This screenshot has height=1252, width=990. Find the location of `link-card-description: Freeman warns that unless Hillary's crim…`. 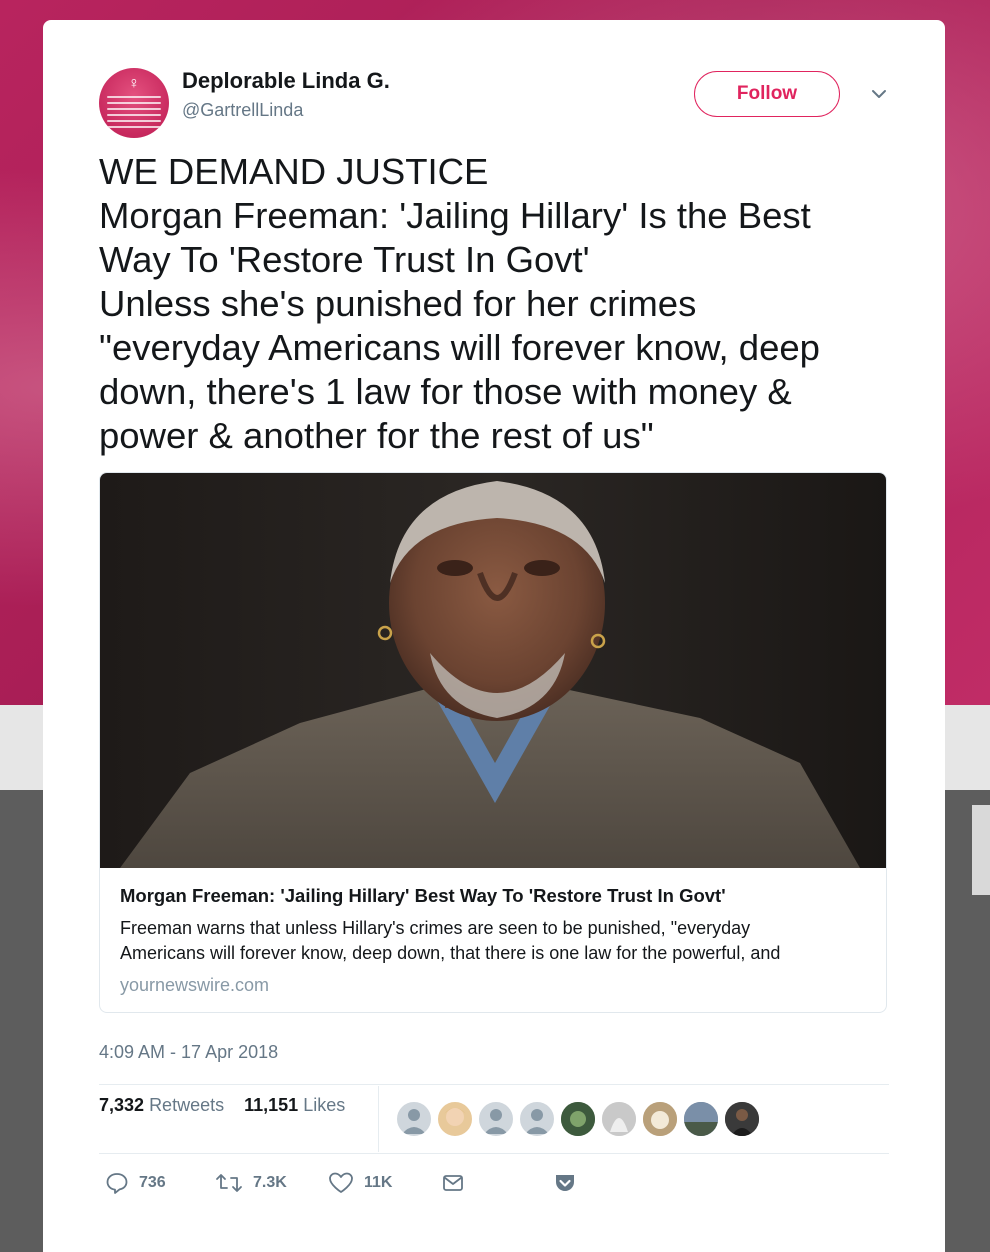

link-card-description: Freeman warns that unless Hillary's crim… is located at coordinates (500, 941).